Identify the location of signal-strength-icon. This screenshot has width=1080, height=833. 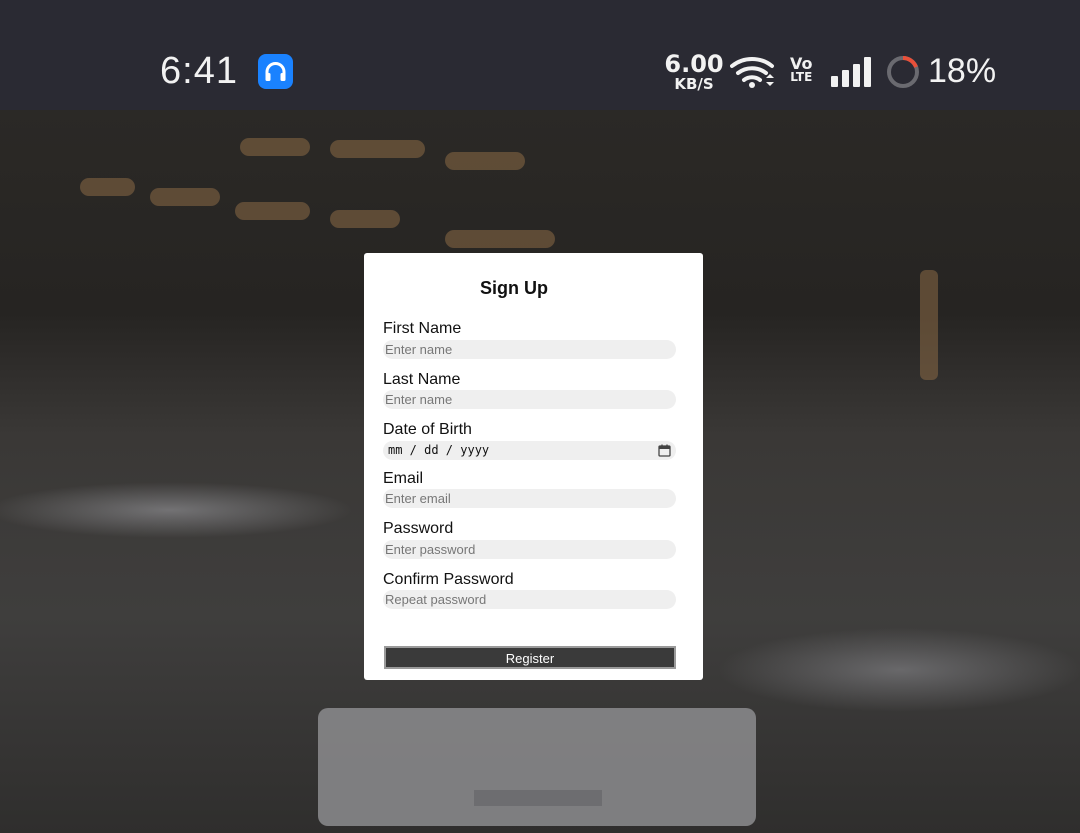
(853, 74).